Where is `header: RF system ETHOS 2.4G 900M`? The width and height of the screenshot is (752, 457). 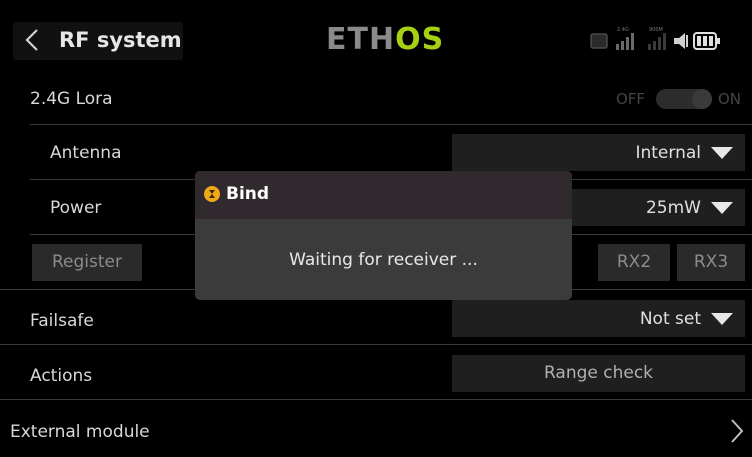
header: RF system ETHOS 2.4G 900M is located at coordinates (376, 33).